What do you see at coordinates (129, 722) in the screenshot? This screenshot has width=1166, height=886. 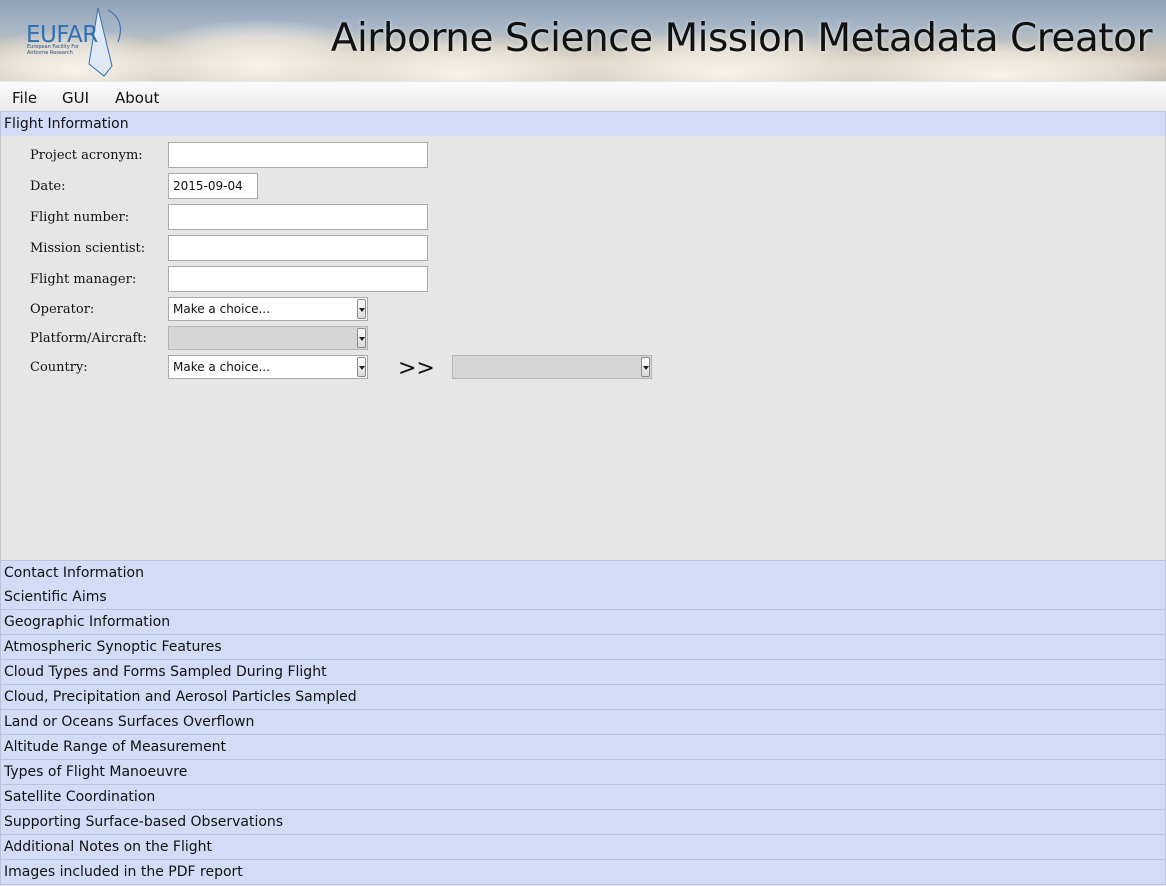 I see `section-label: Land or Oceans Surfaces Overflown` at bounding box center [129, 722].